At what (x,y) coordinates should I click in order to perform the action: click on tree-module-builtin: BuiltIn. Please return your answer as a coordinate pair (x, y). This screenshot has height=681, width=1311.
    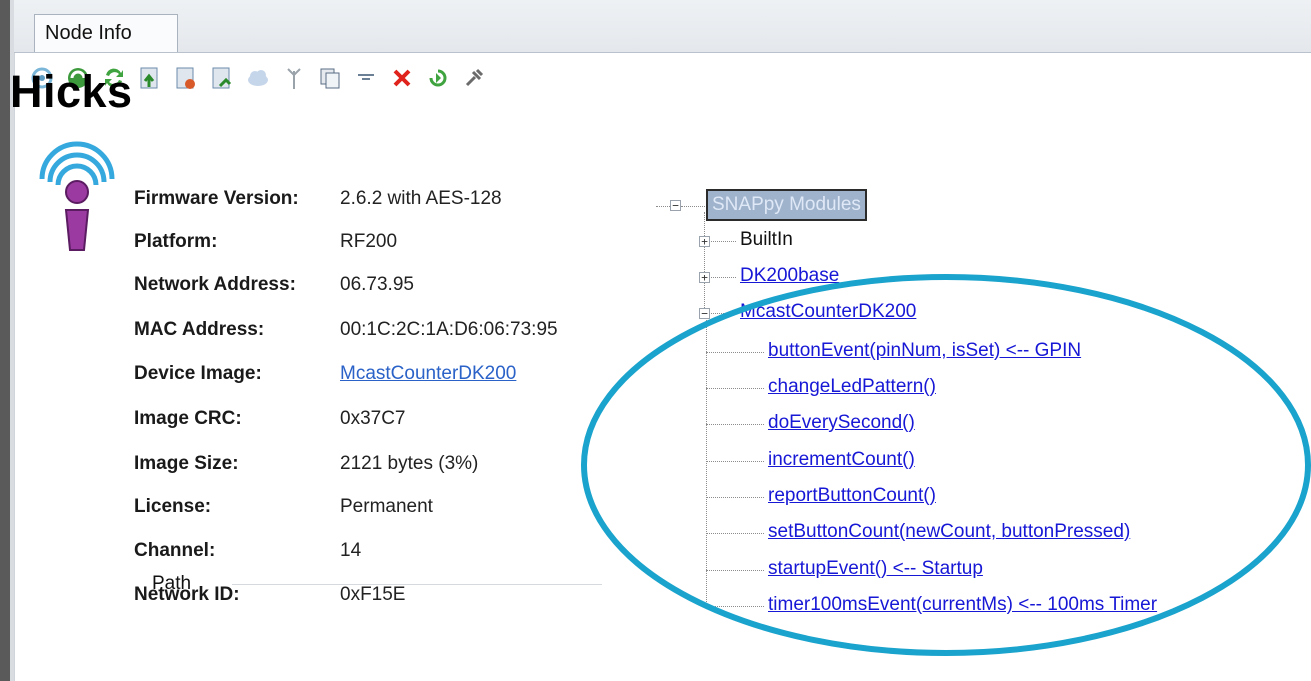
    Looking at the image, I should click on (766, 240).